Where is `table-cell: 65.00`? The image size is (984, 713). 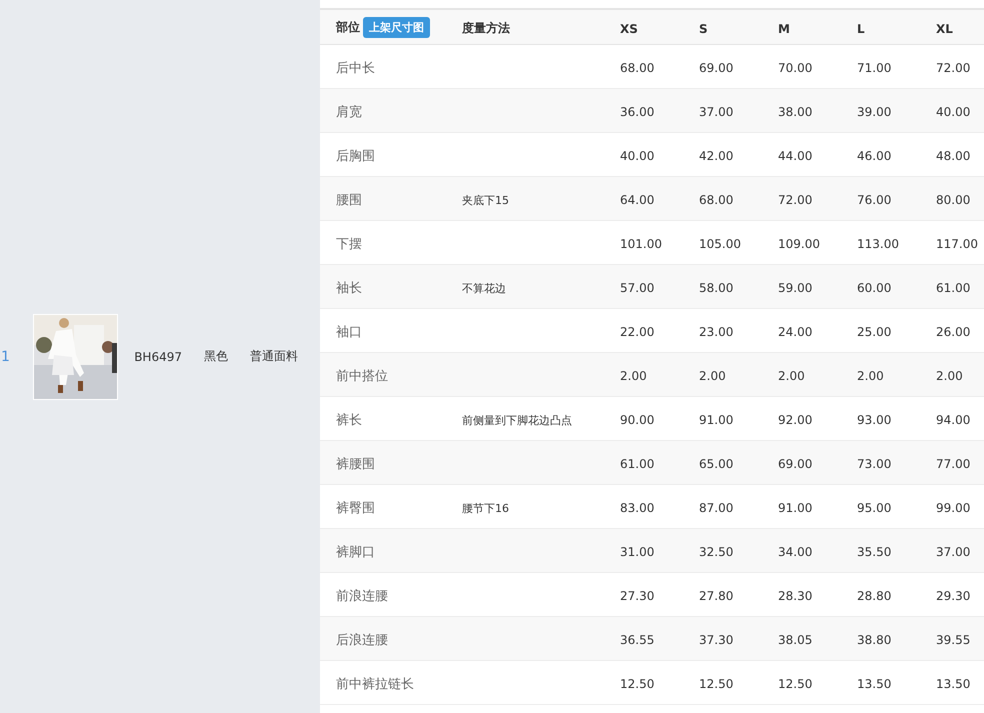 table-cell: 65.00 is located at coordinates (716, 464).